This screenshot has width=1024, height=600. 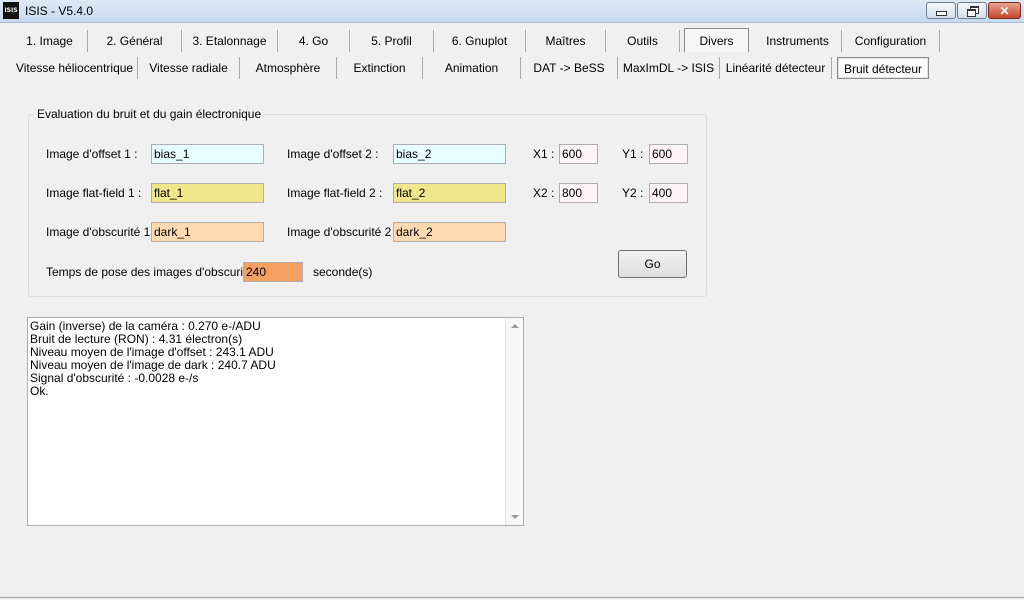 I want to click on flat2-input, so click(x=449, y=193).